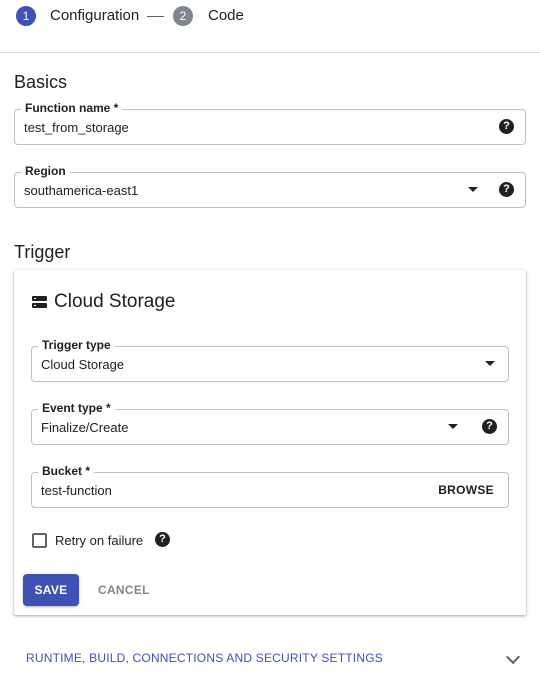 Image resolution: width=540 pixels, height=690 pixels. What do you see at coordinates (39, 540) in the screenshot?
I see `retry-checkbox` at bounding box center [39, 540].